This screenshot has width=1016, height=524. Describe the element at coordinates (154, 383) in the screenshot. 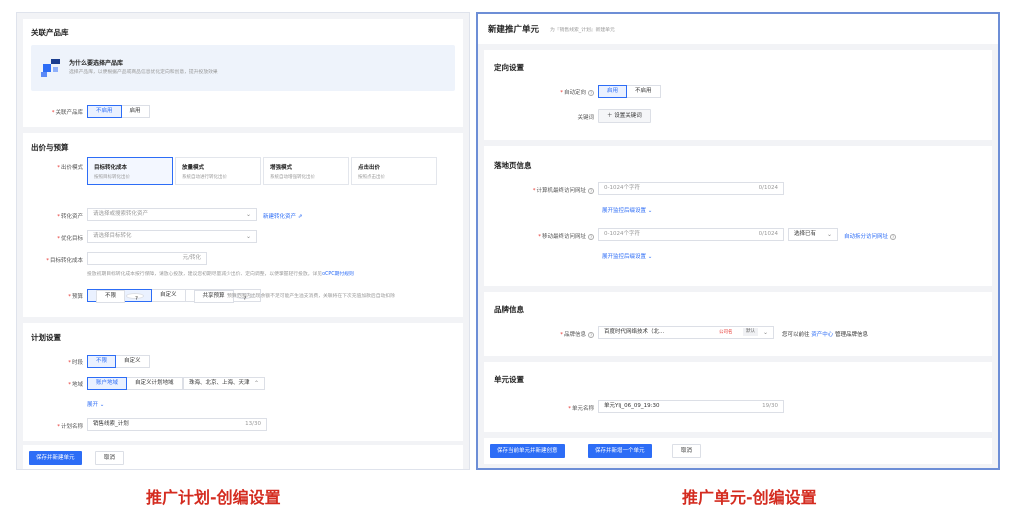

I see `region-option-custom: 自定义计划地域` at that location.